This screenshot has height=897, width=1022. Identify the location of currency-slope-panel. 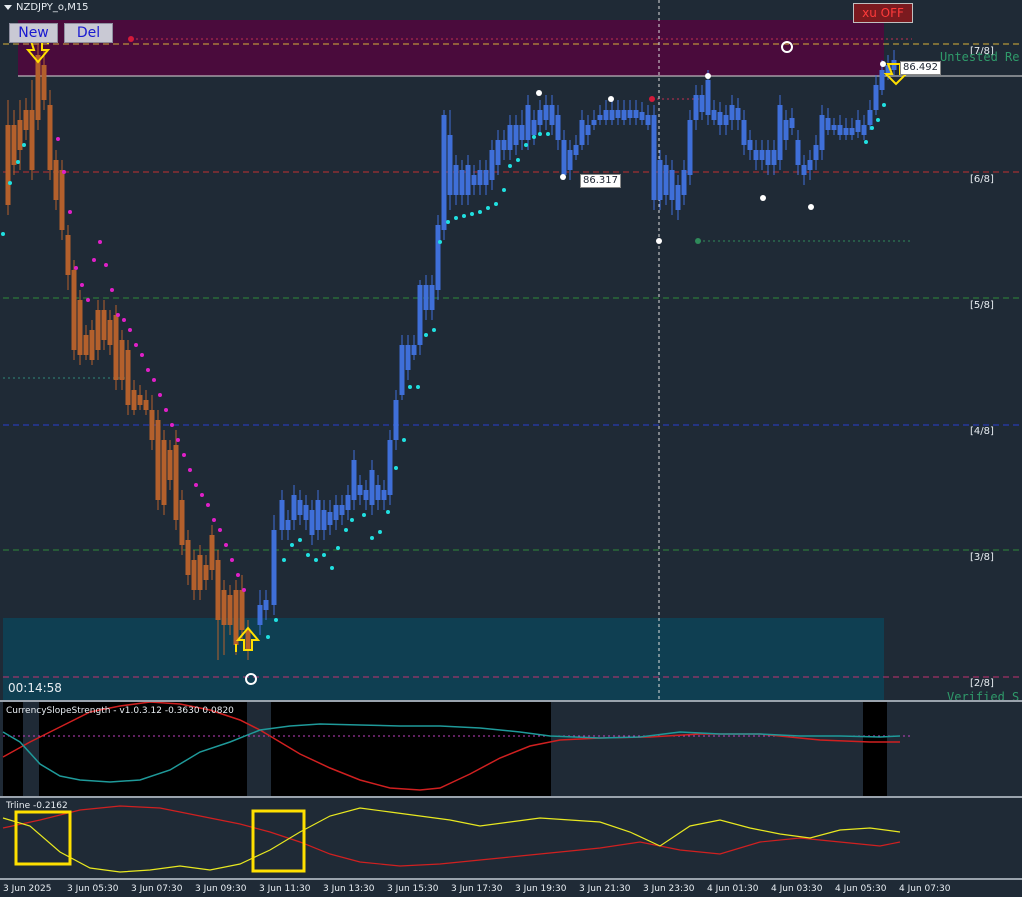
(511, 749).